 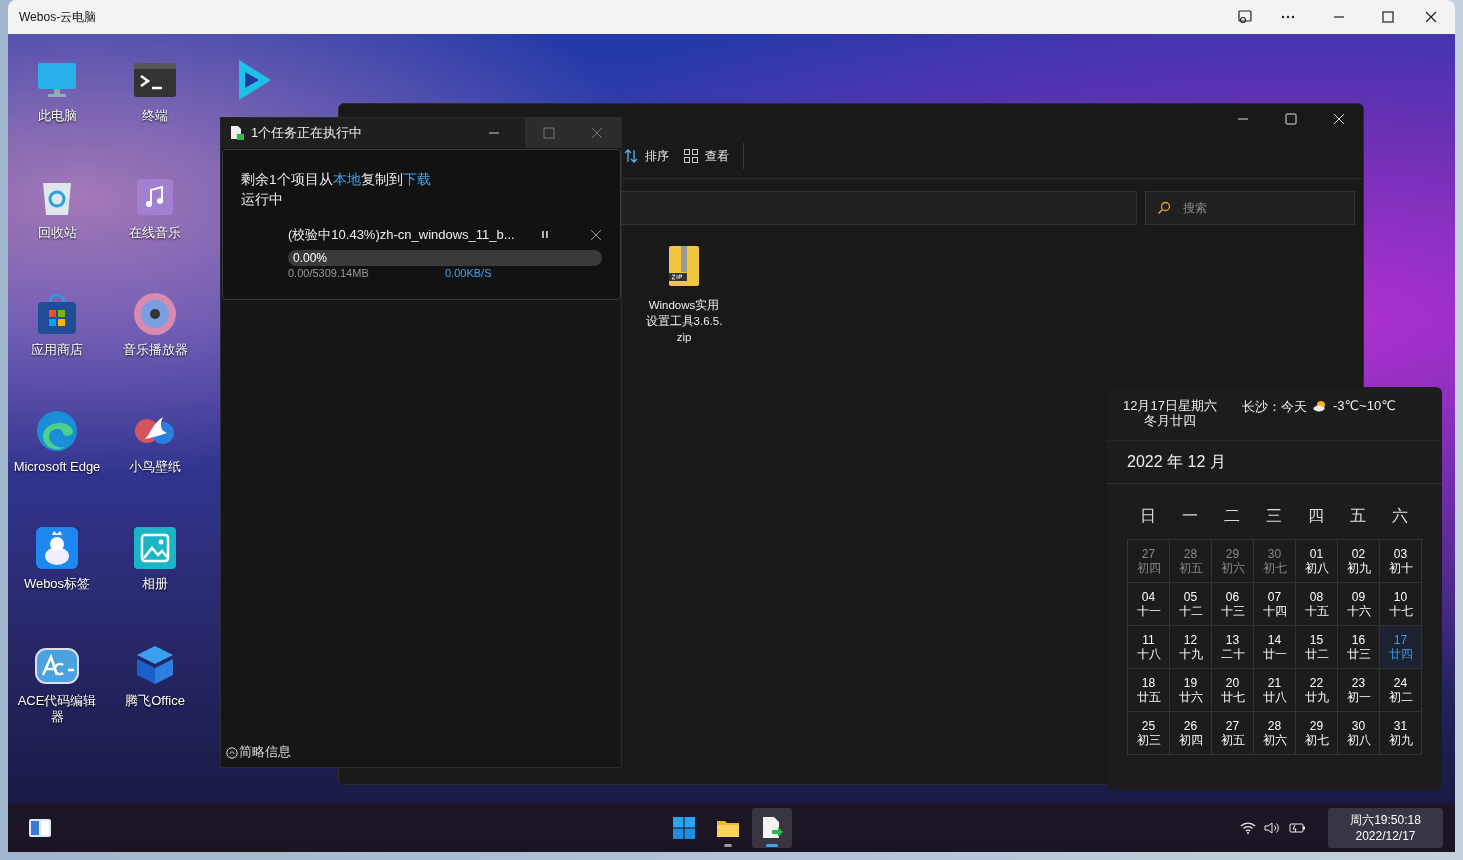 I want to click on calendar-day: 01 初八, so click(x=1317, y=561).